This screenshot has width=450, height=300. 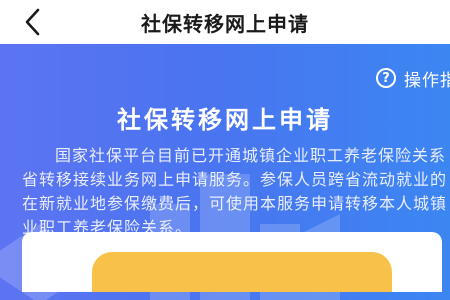 What do you see at coordinates (225, 120) in the screenshot?
I see `banner-headline: 社保转移网上申请` at bounding box center [225, 120].